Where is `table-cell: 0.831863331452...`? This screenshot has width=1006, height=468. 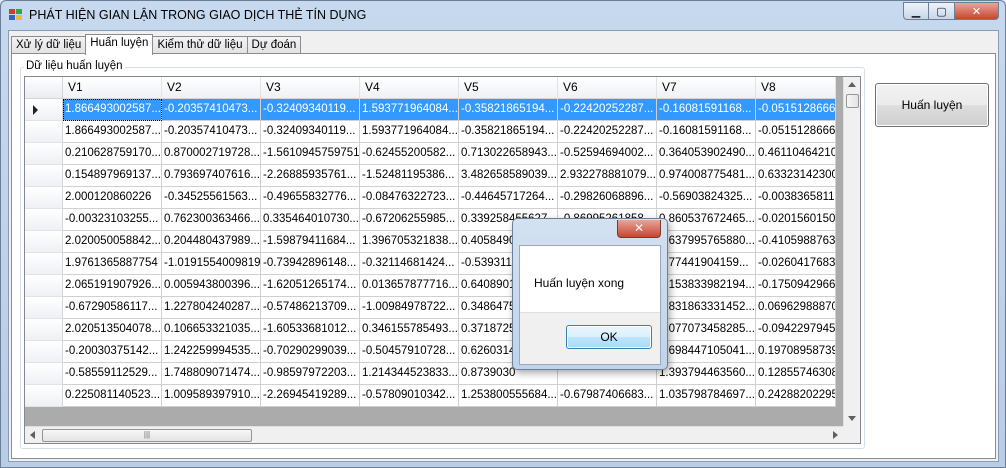 table-cell: 0.831863331452... is located at coordinates (706, 308).